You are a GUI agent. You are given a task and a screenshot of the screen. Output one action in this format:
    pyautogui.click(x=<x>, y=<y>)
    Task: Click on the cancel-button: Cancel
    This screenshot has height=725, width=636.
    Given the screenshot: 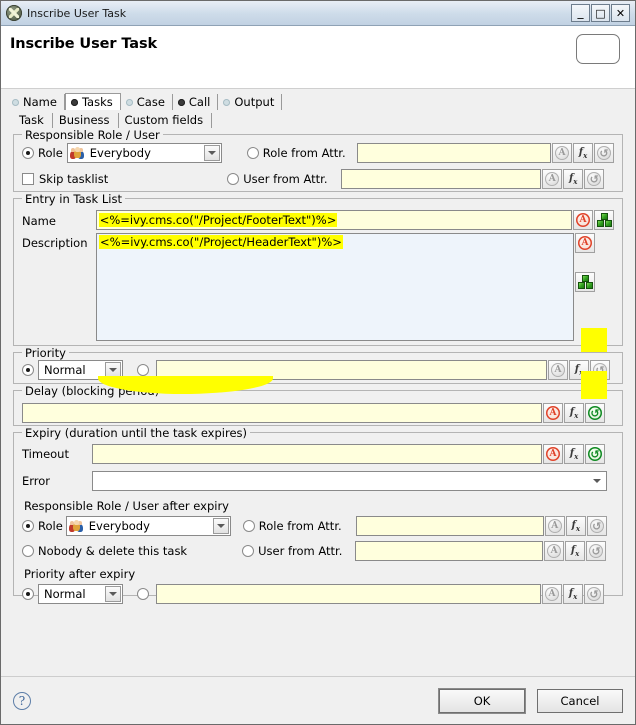 What is the action you would take?
    pyautogui.click(x=580, y=700)
    